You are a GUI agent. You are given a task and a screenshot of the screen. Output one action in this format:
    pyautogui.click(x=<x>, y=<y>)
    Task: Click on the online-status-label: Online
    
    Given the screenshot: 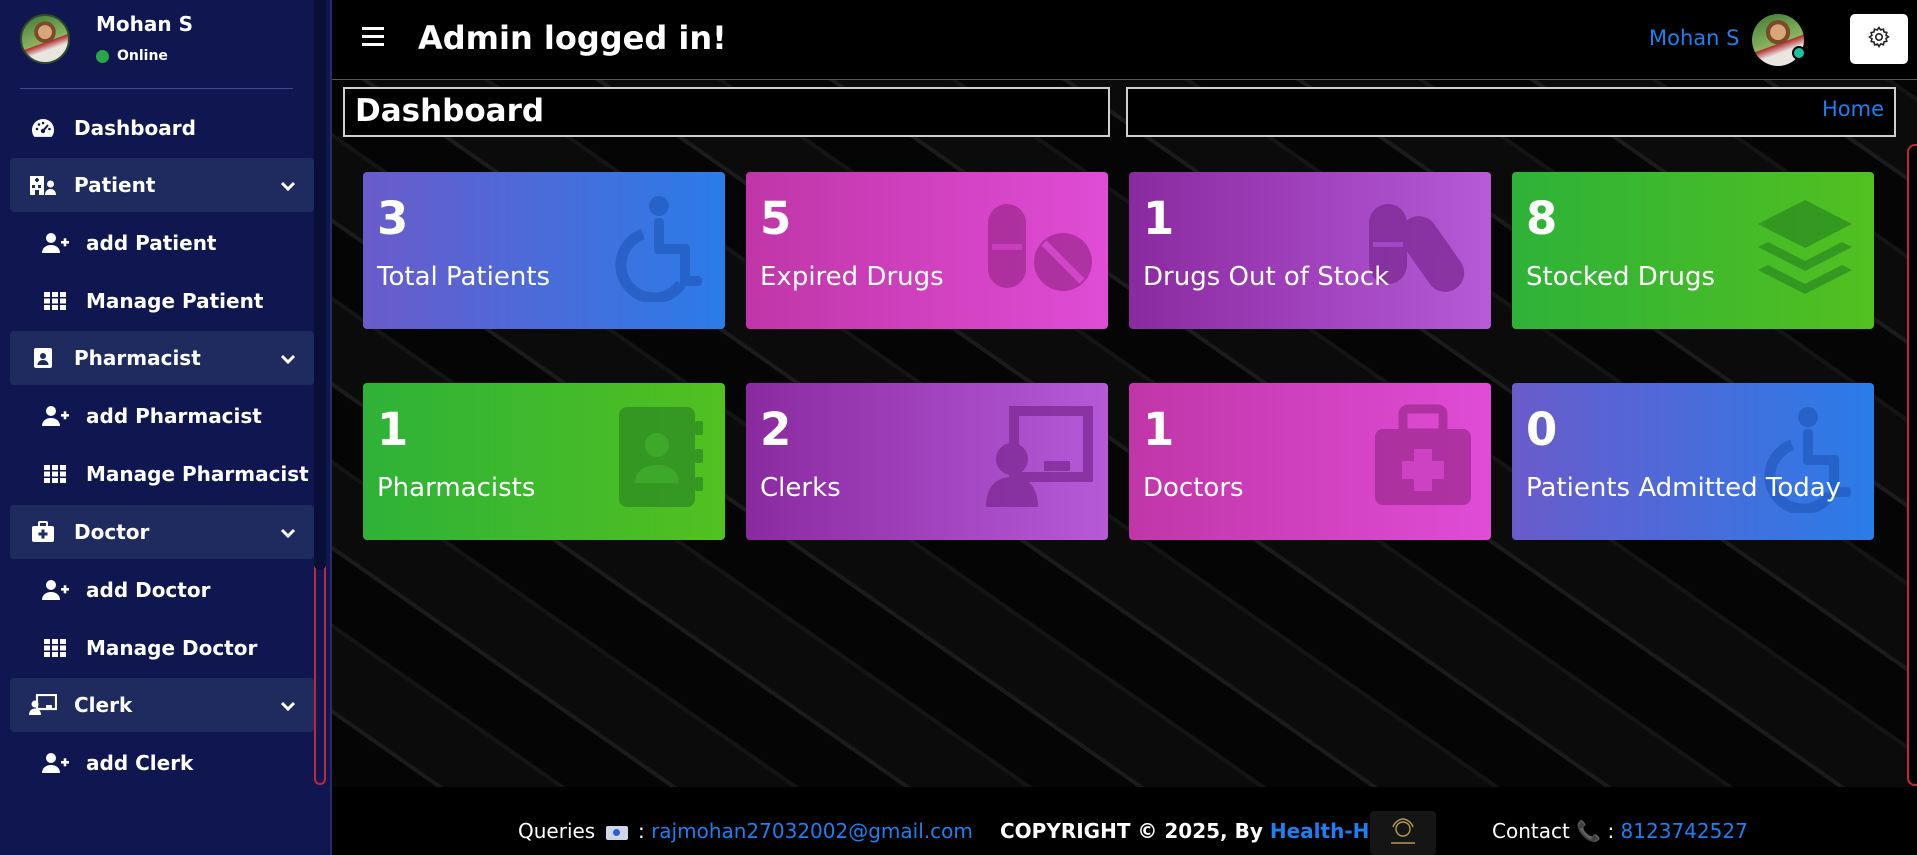 What is the action you would take?
    pyautogui.click(x=142, y=56)
    